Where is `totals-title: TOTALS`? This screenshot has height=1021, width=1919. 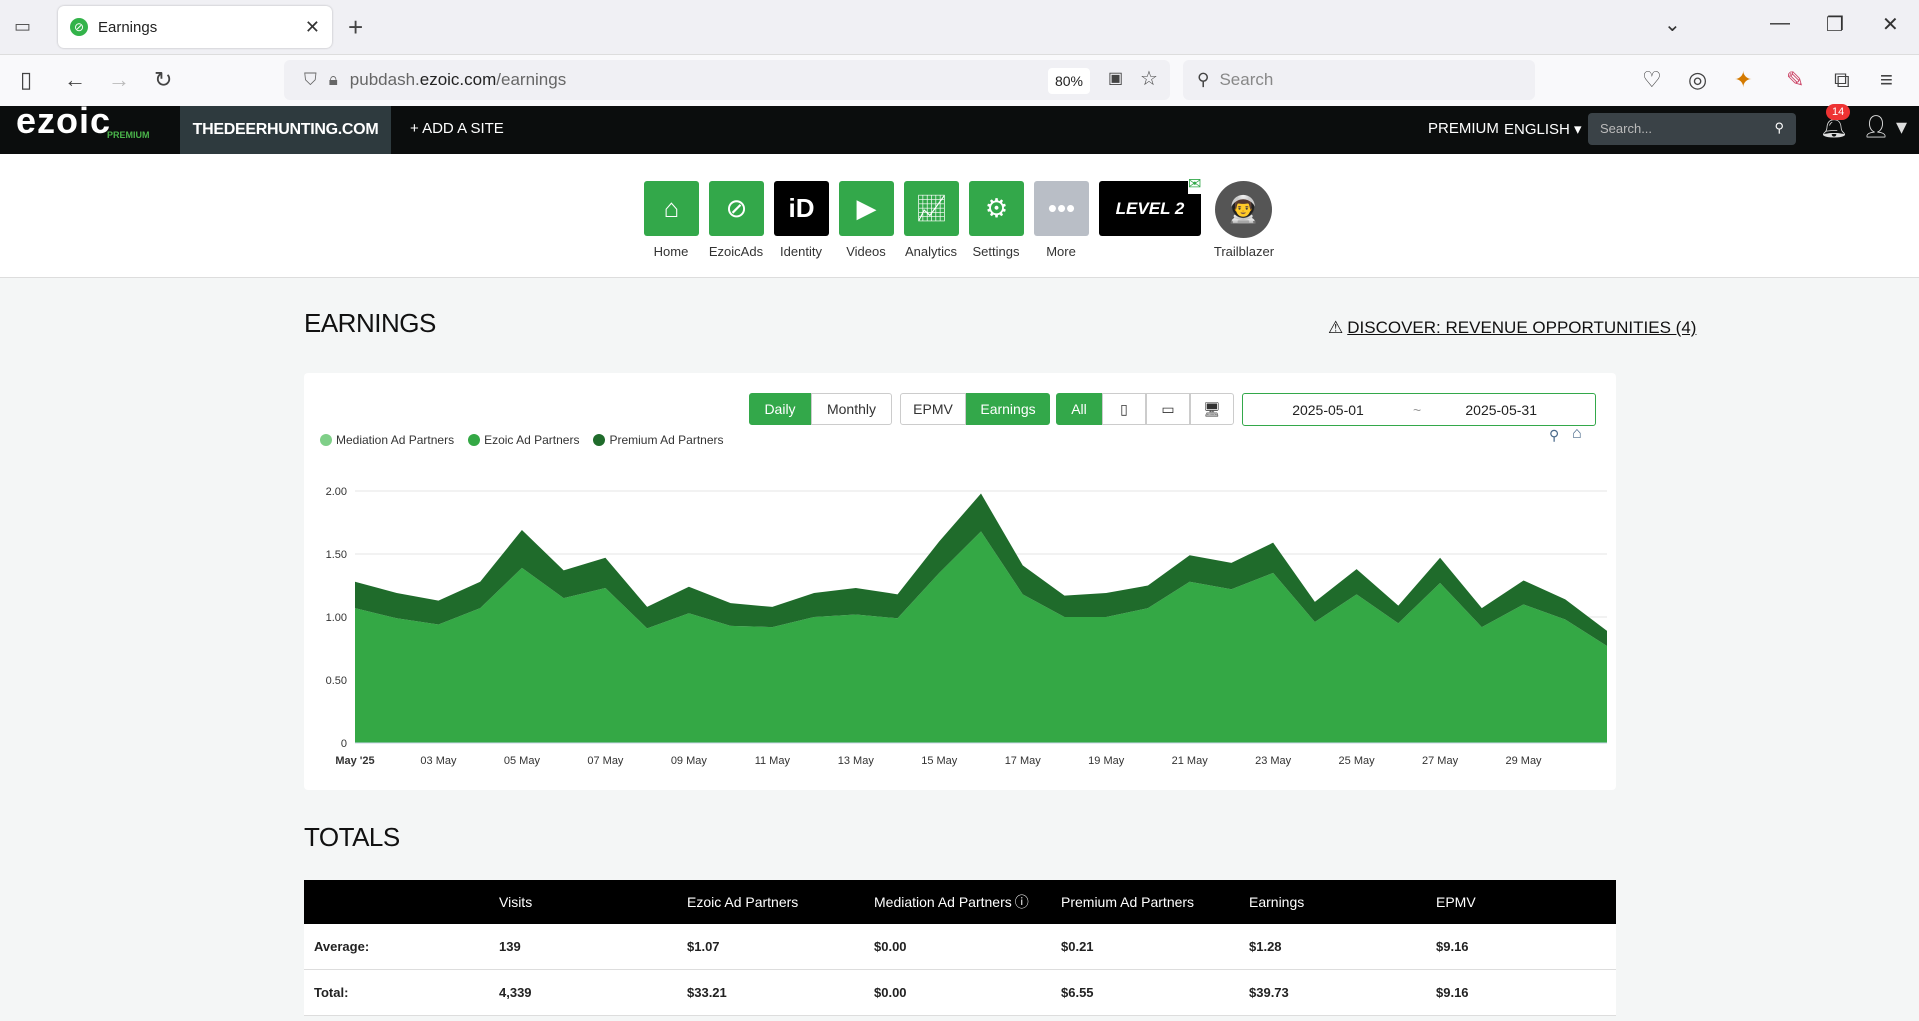
totals-title: TOTALS is located at coordinates (352, 837).